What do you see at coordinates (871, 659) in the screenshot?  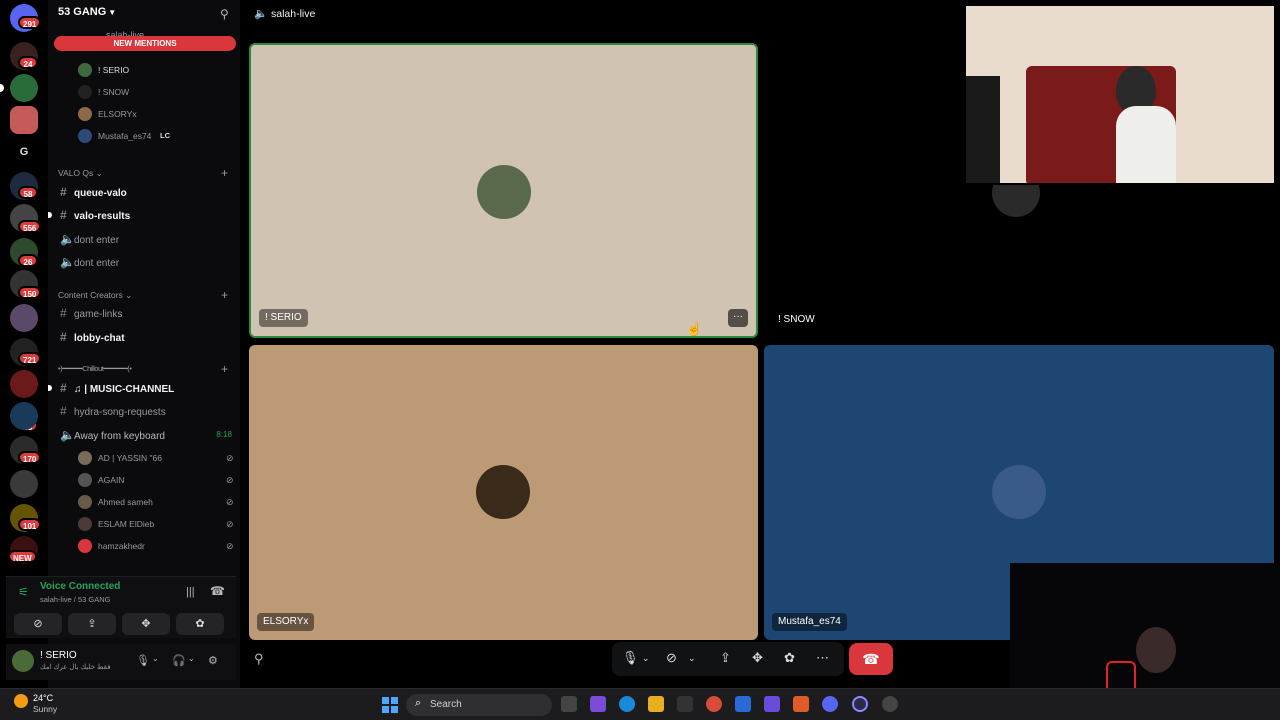 I see `disconnect-button: ☎` at bounding box center [871, 659].